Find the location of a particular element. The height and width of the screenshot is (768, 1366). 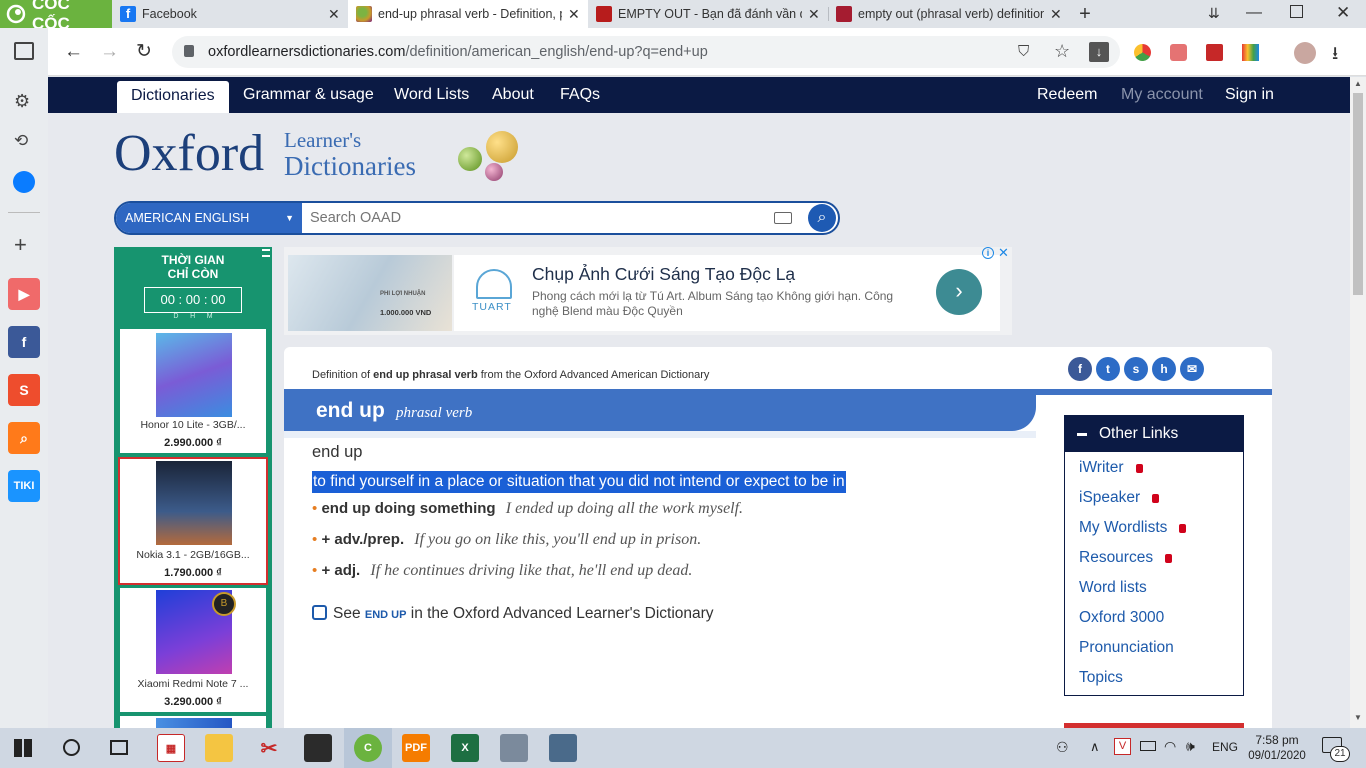

file-explorer-icon is located at coordinates (219, 748).